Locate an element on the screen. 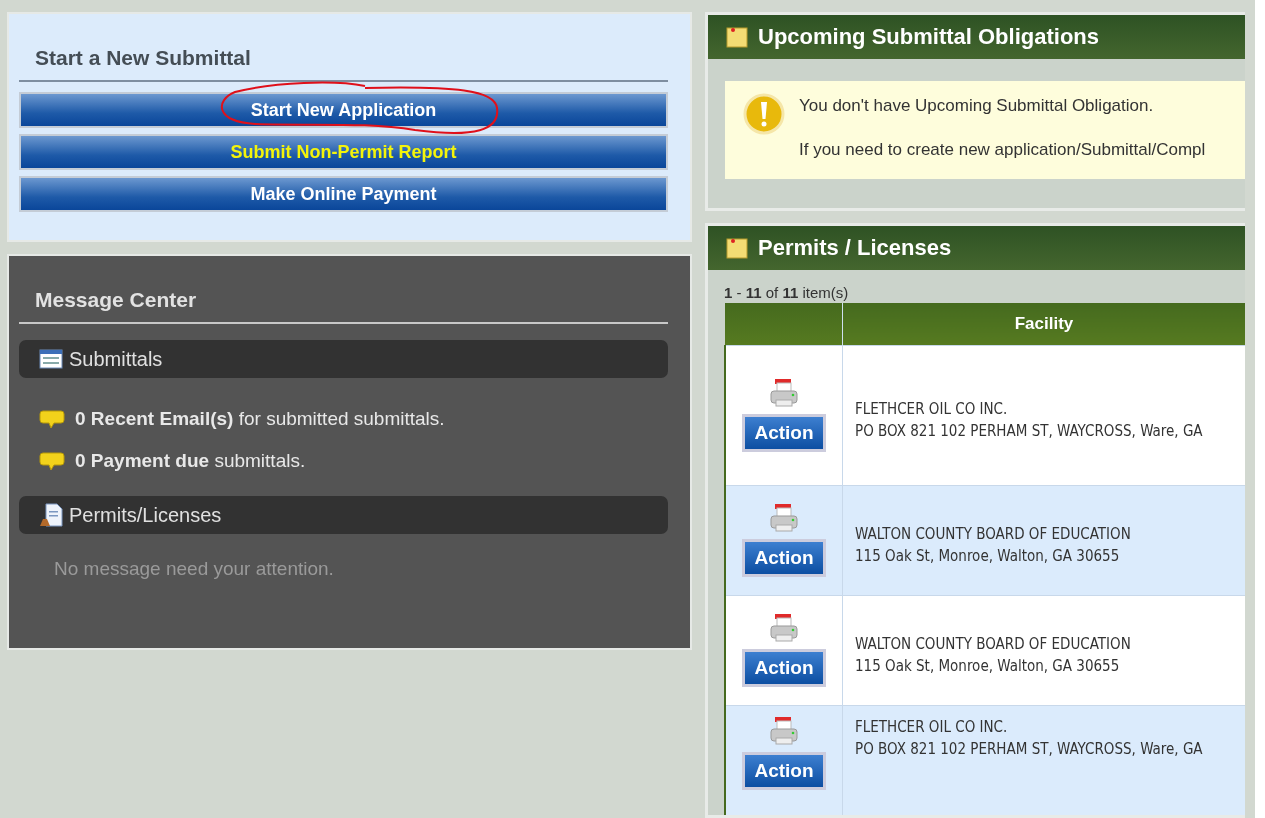 Image resolution: width=1265 pixels, height=818 pixels. panel-title: Message Center is located at coordinates (116, 300).